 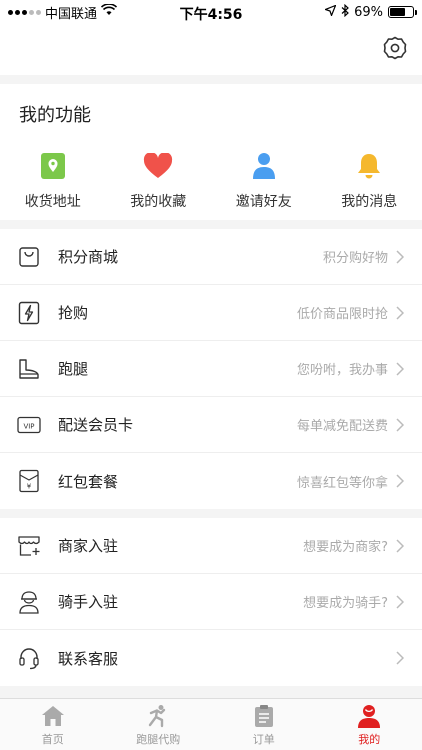 I want to click on carrier-name: 中国联通, so click(x=71, y=14).